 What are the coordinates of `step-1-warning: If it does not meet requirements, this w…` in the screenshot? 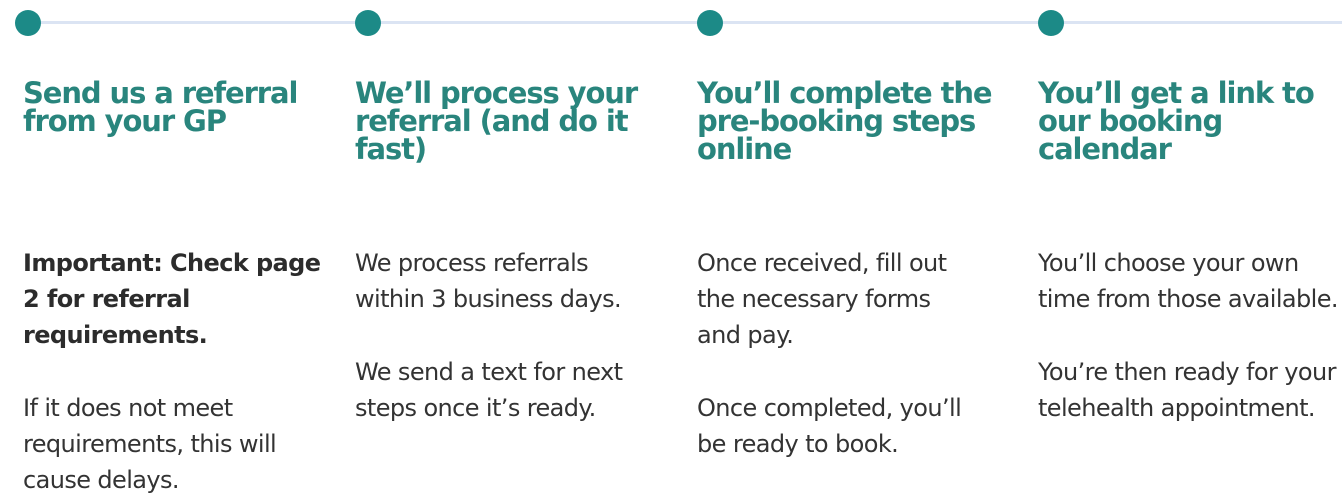 It's located at (150, 444).